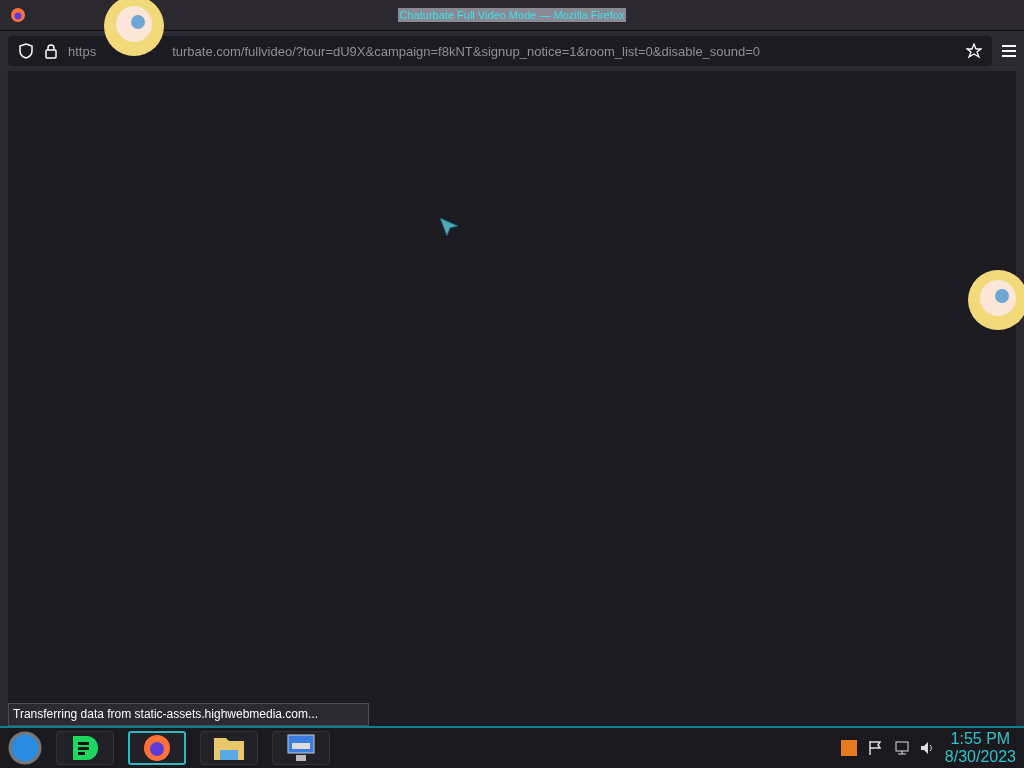 The width and height of the screenshot is (1024, 768). Describe the element at coordinates (926, 748) in the screenshot. I see `speaker-icon` at that location.